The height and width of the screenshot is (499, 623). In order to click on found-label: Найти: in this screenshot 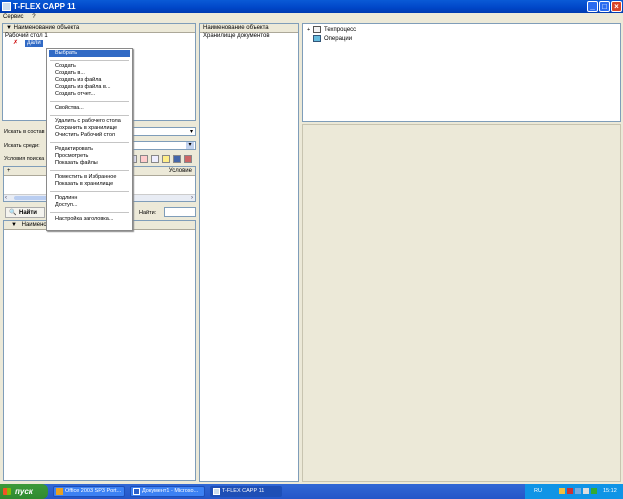, I will do `click(148, 213)`.